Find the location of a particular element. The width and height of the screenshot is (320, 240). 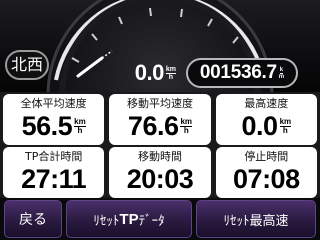

stat-label: 停止時間 is located at coordinates (266, 156).